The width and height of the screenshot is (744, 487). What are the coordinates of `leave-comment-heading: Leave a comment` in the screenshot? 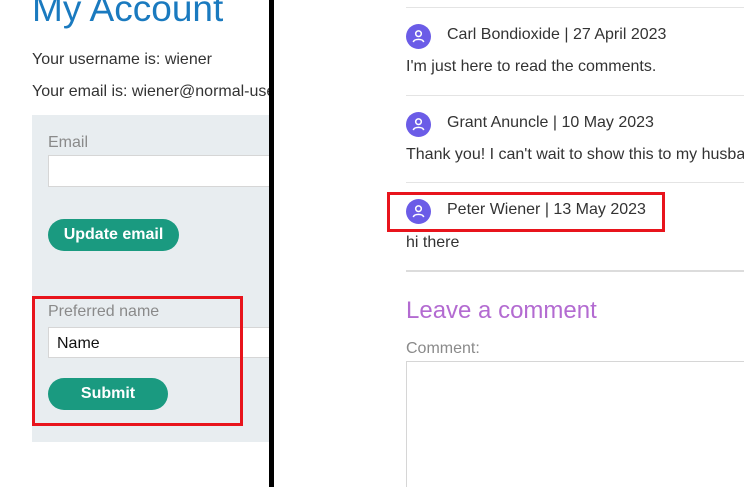 It's located at (501, 310).